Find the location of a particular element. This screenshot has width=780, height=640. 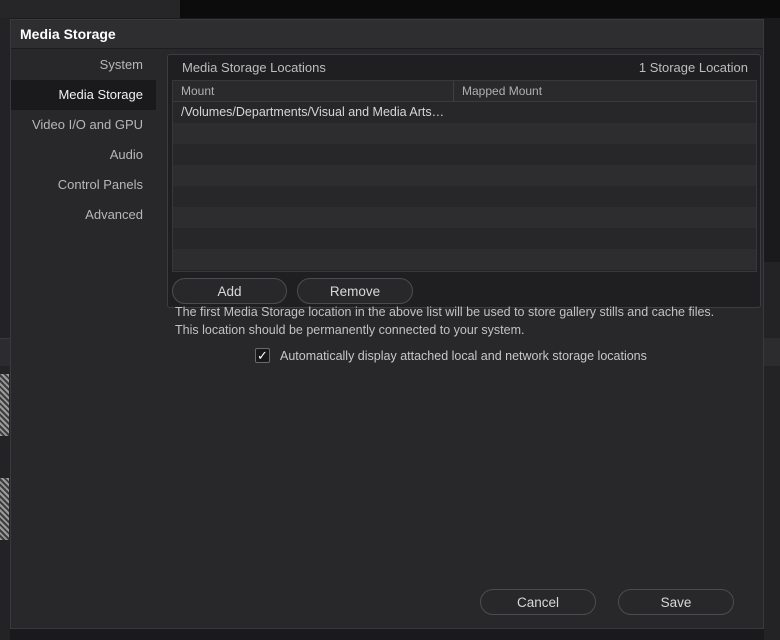

remove-button: Remove is located at coordinates (355, 291).